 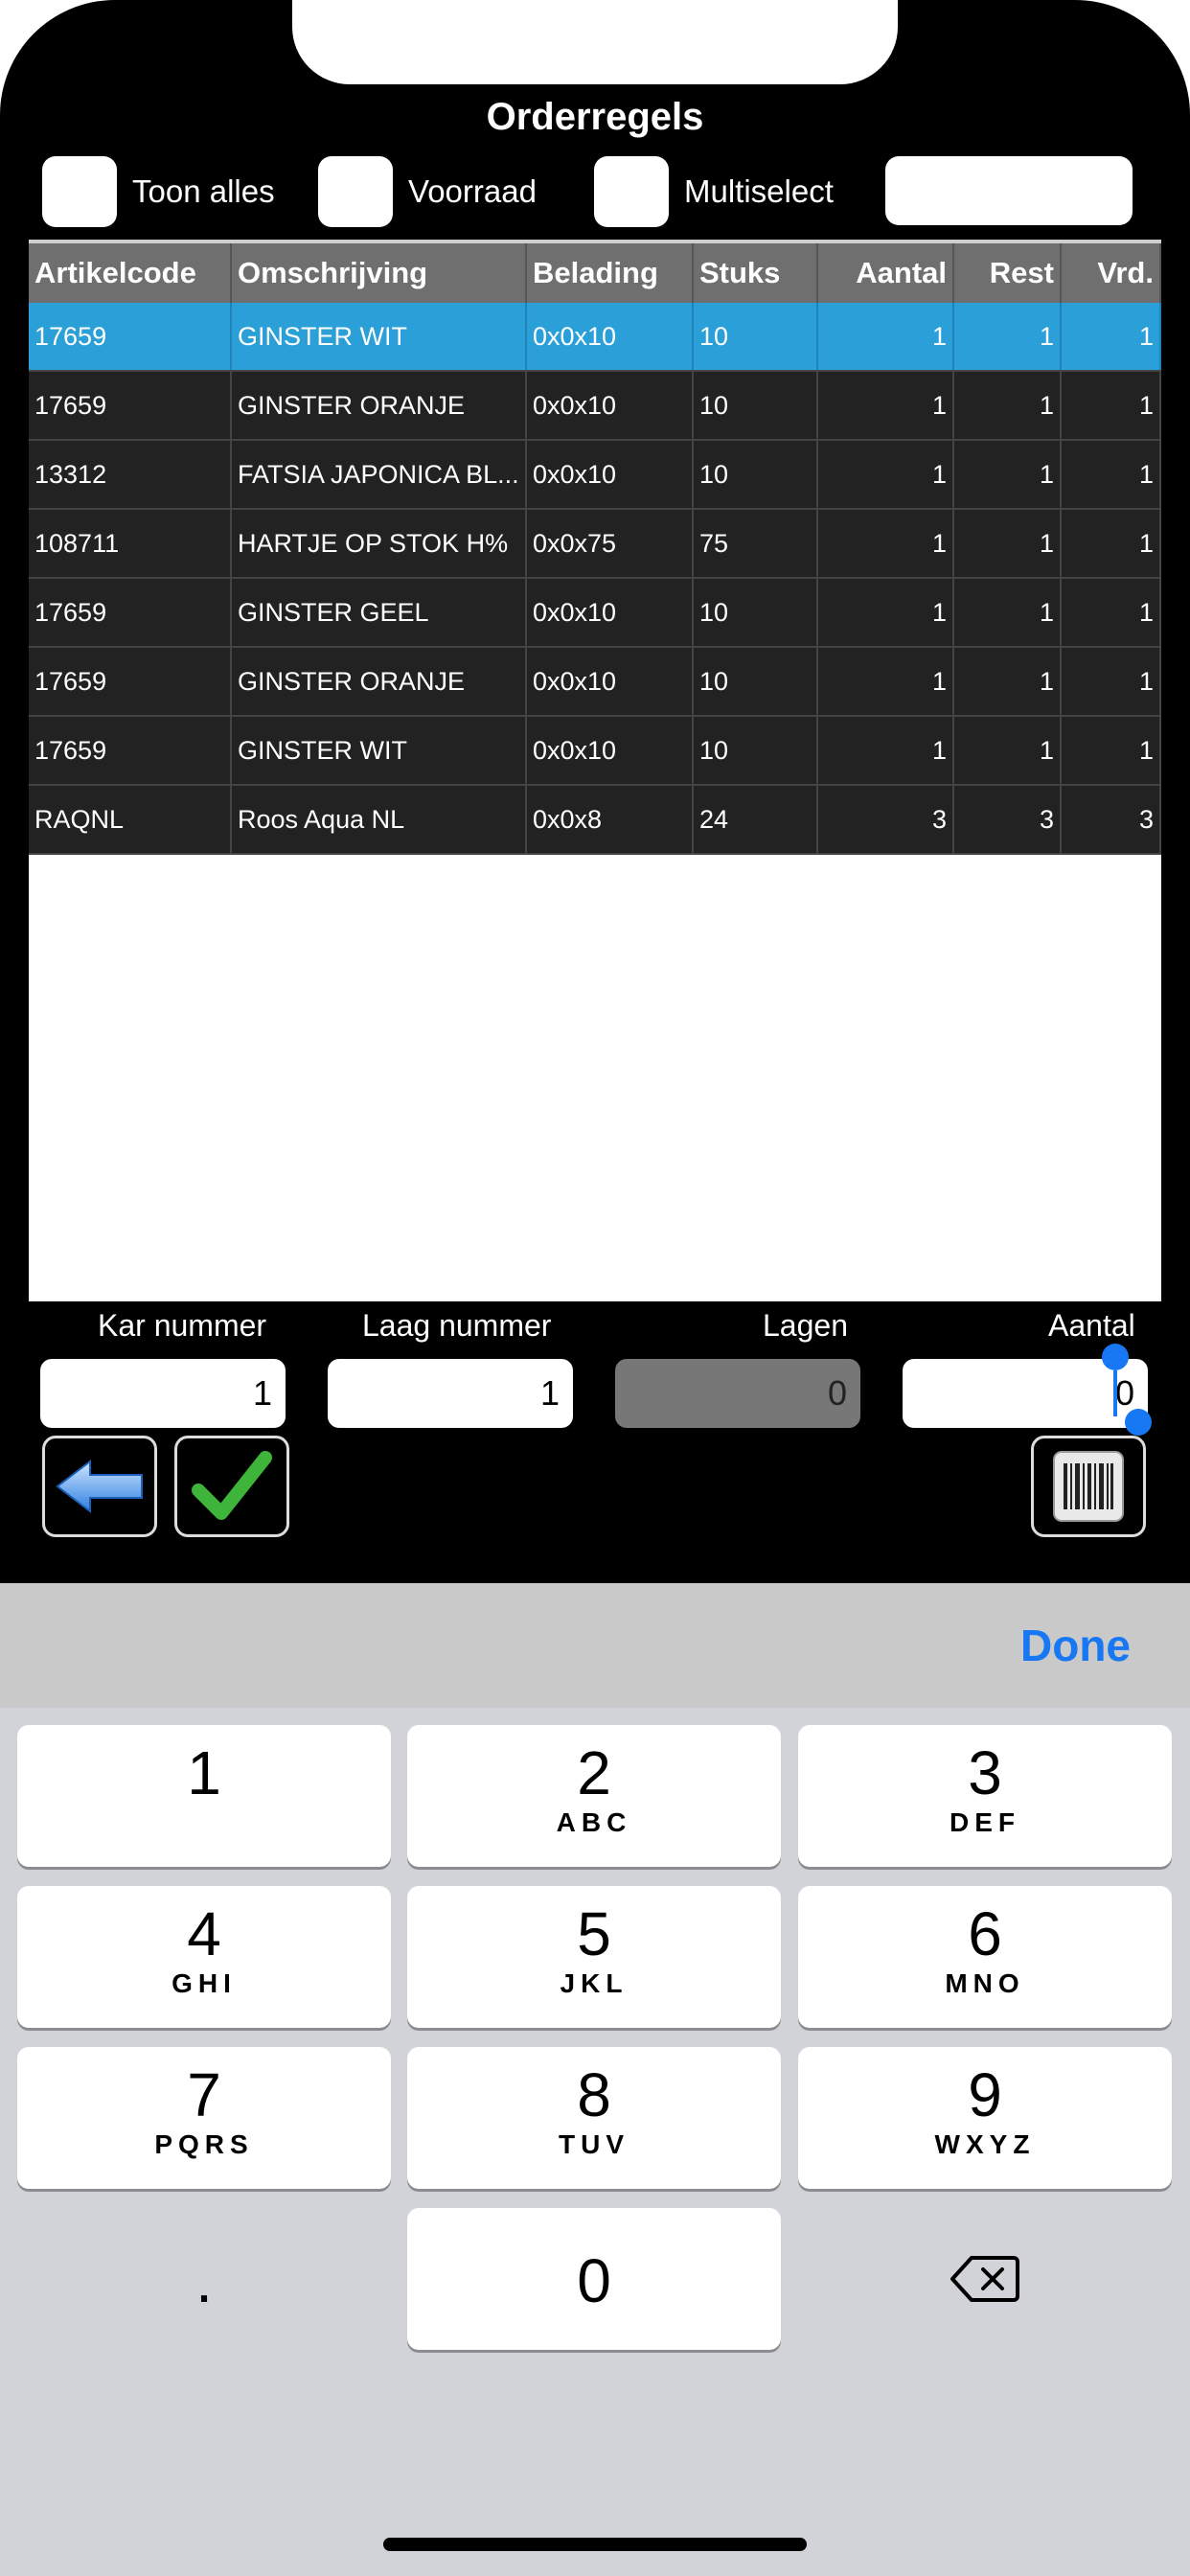 I want to click on table-cell-omschrijving: HARTJE OP STOK H%, so click(x=380, y=543).